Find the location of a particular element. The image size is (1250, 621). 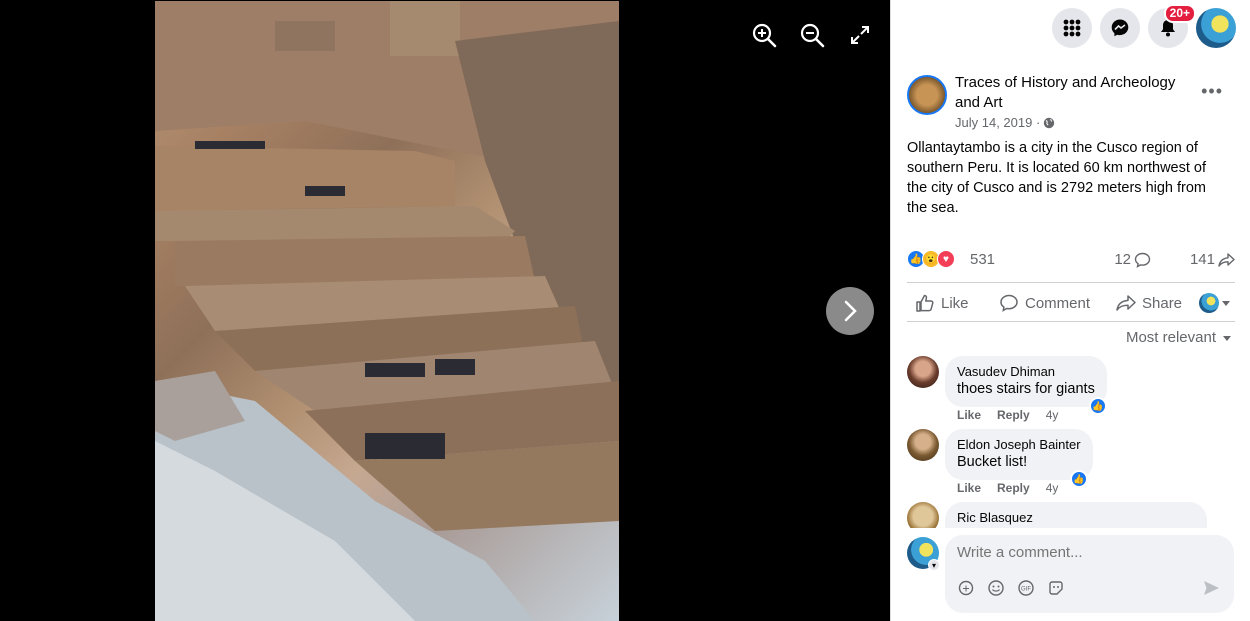

comment-as-selector is located at coordinates (1215, 303).